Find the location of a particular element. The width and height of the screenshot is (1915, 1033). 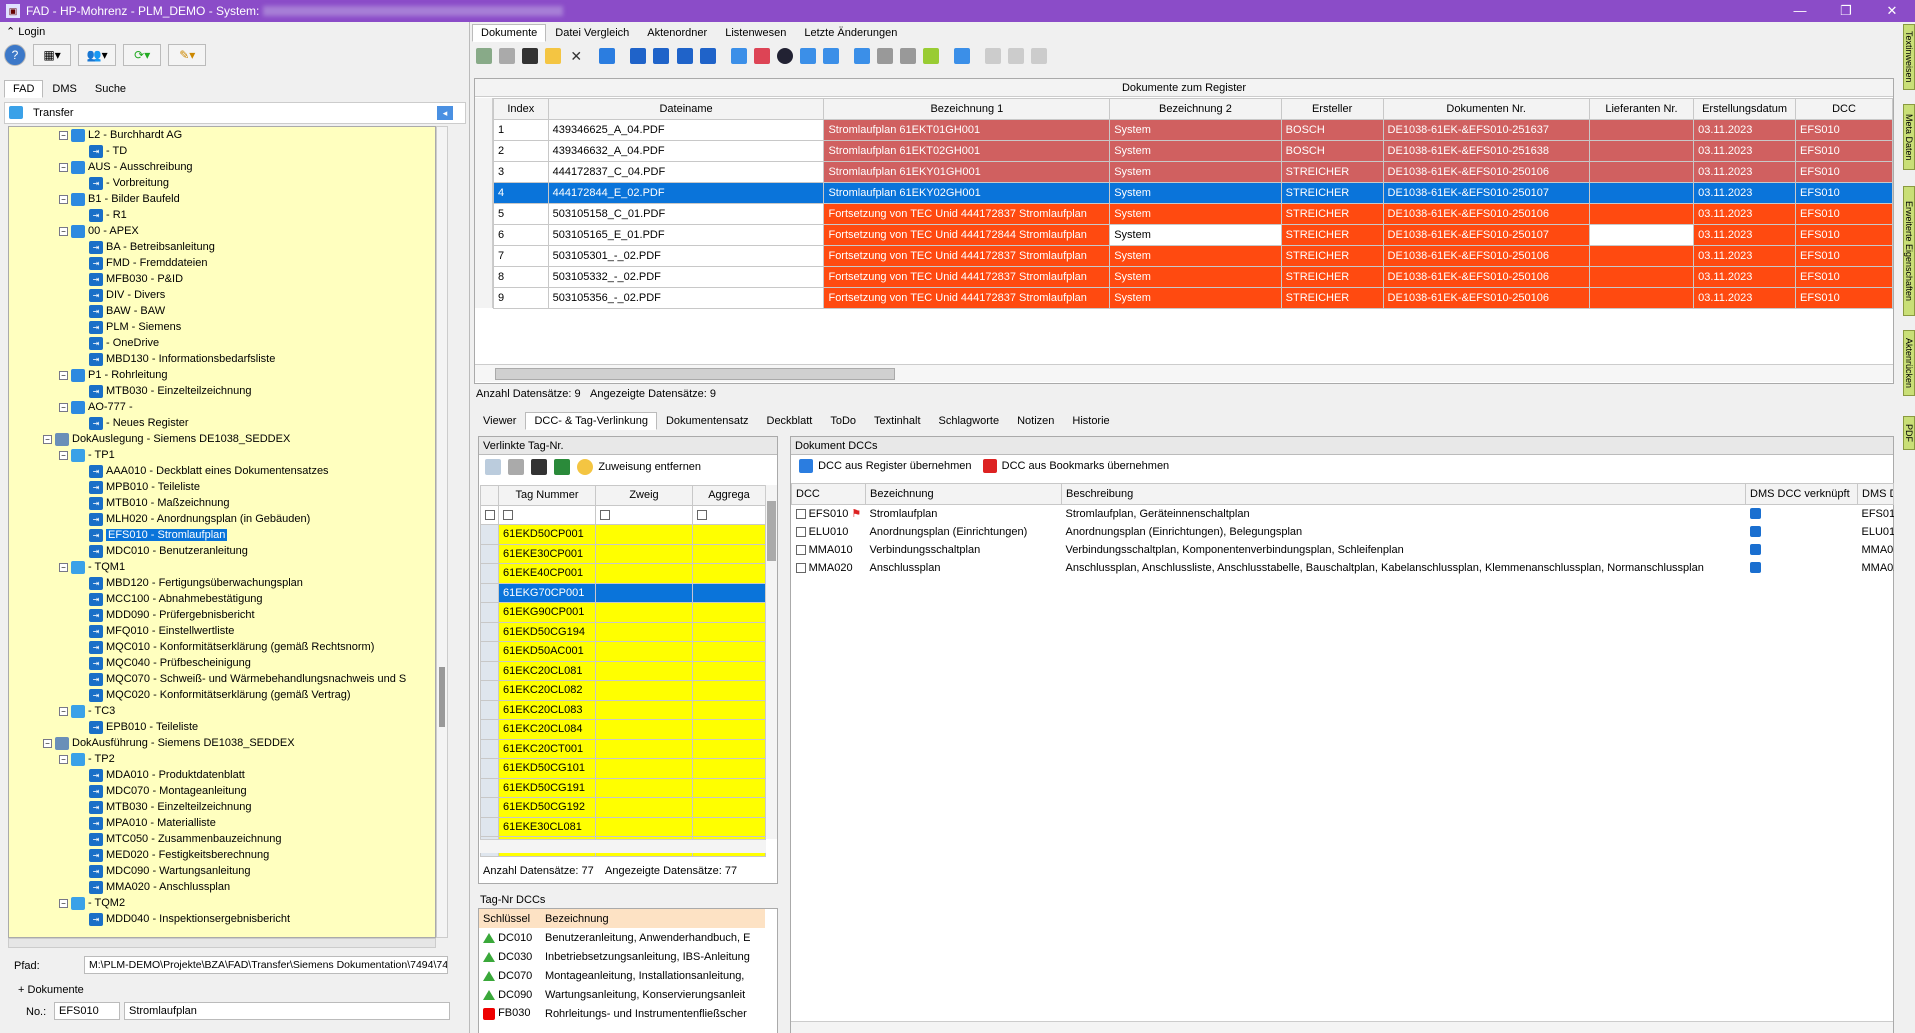

tag-row: 61EKE40CP001 is located at coordinates (623, 573).